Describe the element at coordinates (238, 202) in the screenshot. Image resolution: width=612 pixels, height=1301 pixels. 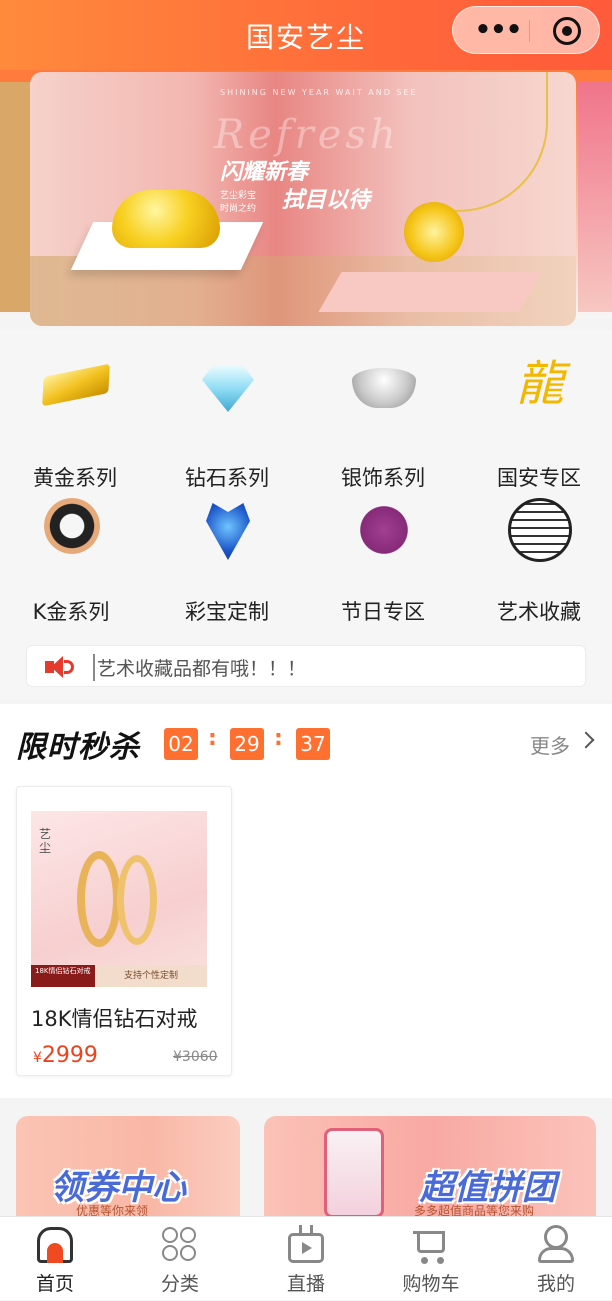
I see `banner-tagline: 艺尘彩宝时尚之约` at that location.